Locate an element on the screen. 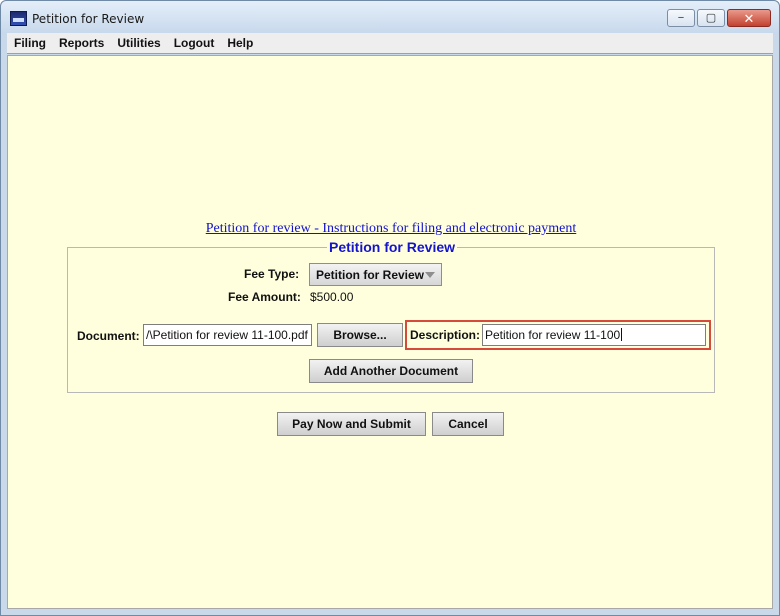 The height and width of the screenshot is (616, 780). document-value: /\Petition for review 11-100.pdf is located at coordinates (227, 335).